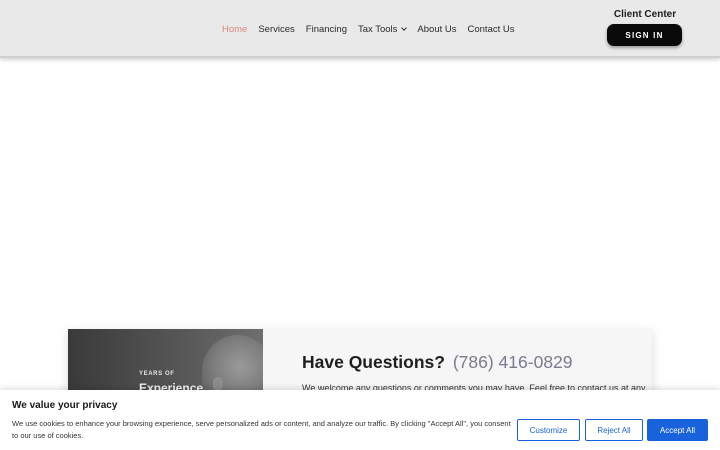 The height and width of the screenshot is (450, 720). What do you see at coordinates (404, 28) in the screenshot?
I see `chevron-down-icon` at bounding box center [404, 28].